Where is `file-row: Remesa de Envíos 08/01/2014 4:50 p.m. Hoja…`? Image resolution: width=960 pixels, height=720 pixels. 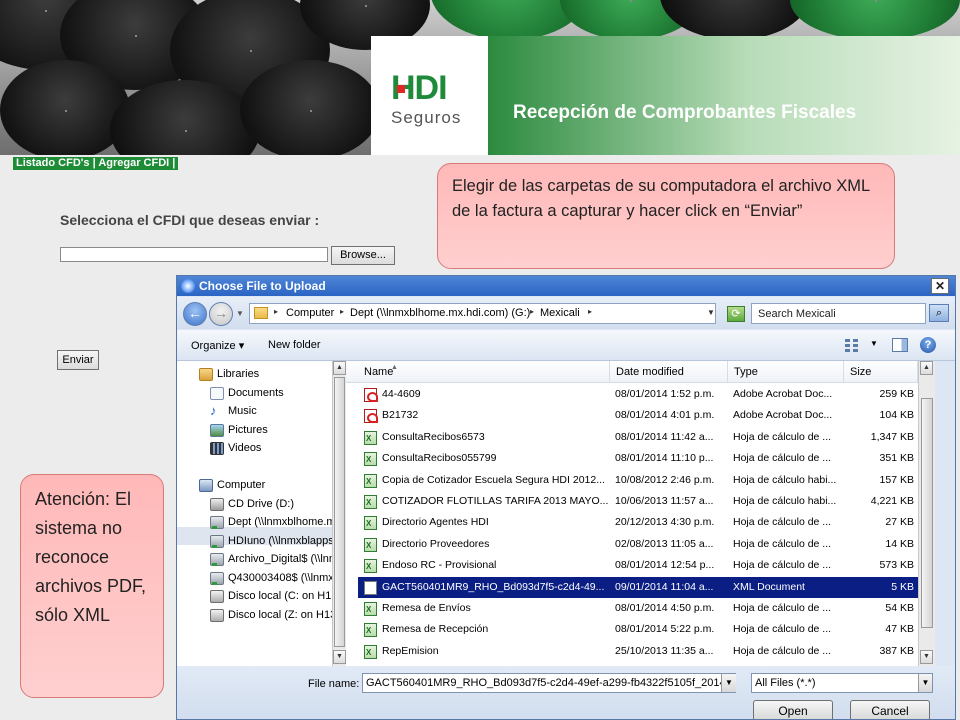
file-row: Remesa de Envíos 08/01/2014 4:50 p.m. Hoja… is located at coordinates (638, 609).